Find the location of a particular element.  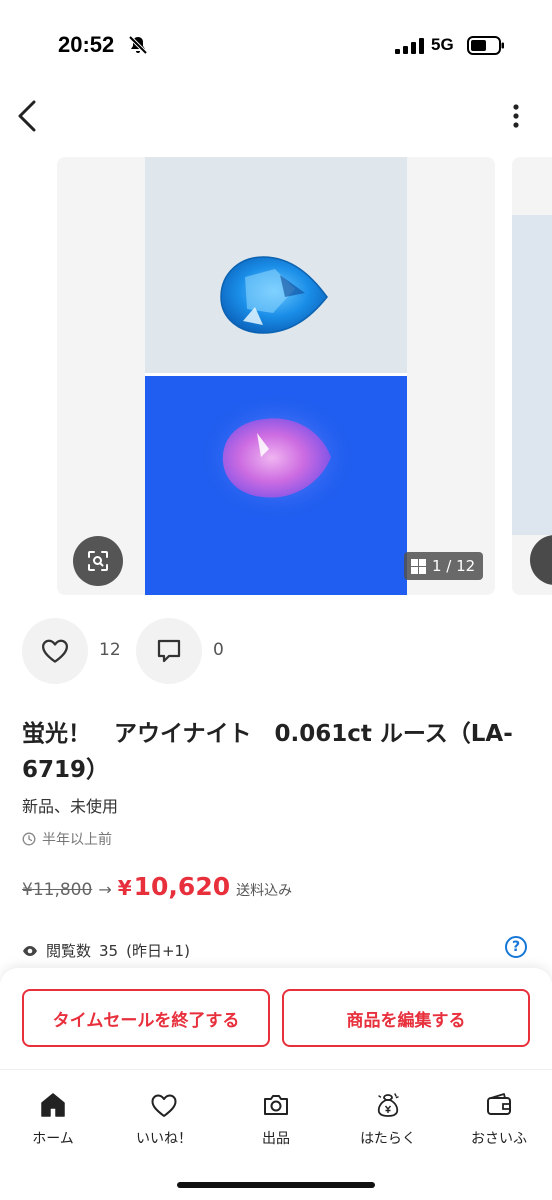

tab-home-label: ホーム is located at coordinates (53, 1139).